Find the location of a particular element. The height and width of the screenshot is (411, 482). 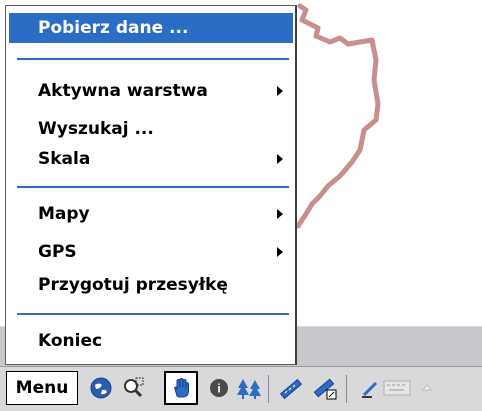

ruler-area-icon is located at coordinates (325, 388).